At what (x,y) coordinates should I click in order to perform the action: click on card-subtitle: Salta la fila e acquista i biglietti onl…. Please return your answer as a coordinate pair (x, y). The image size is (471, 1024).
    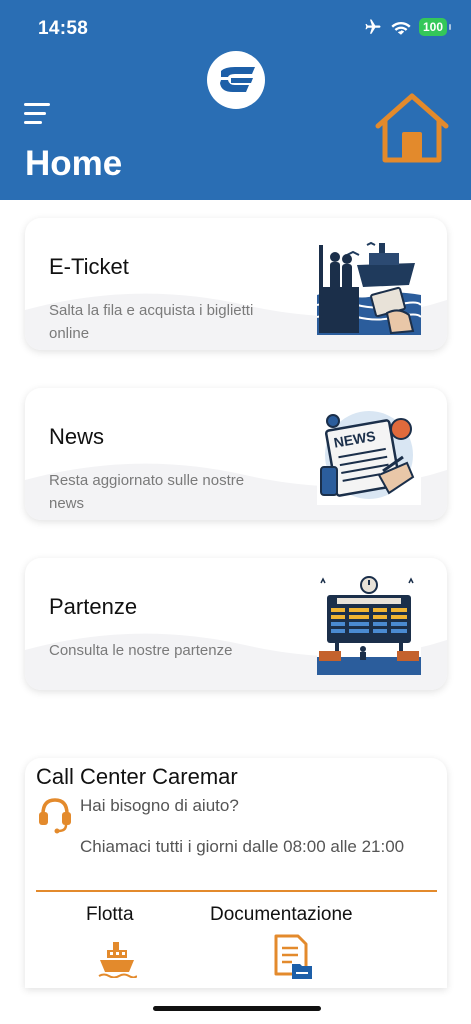
    Looking at the image, I should click on (151, 322).